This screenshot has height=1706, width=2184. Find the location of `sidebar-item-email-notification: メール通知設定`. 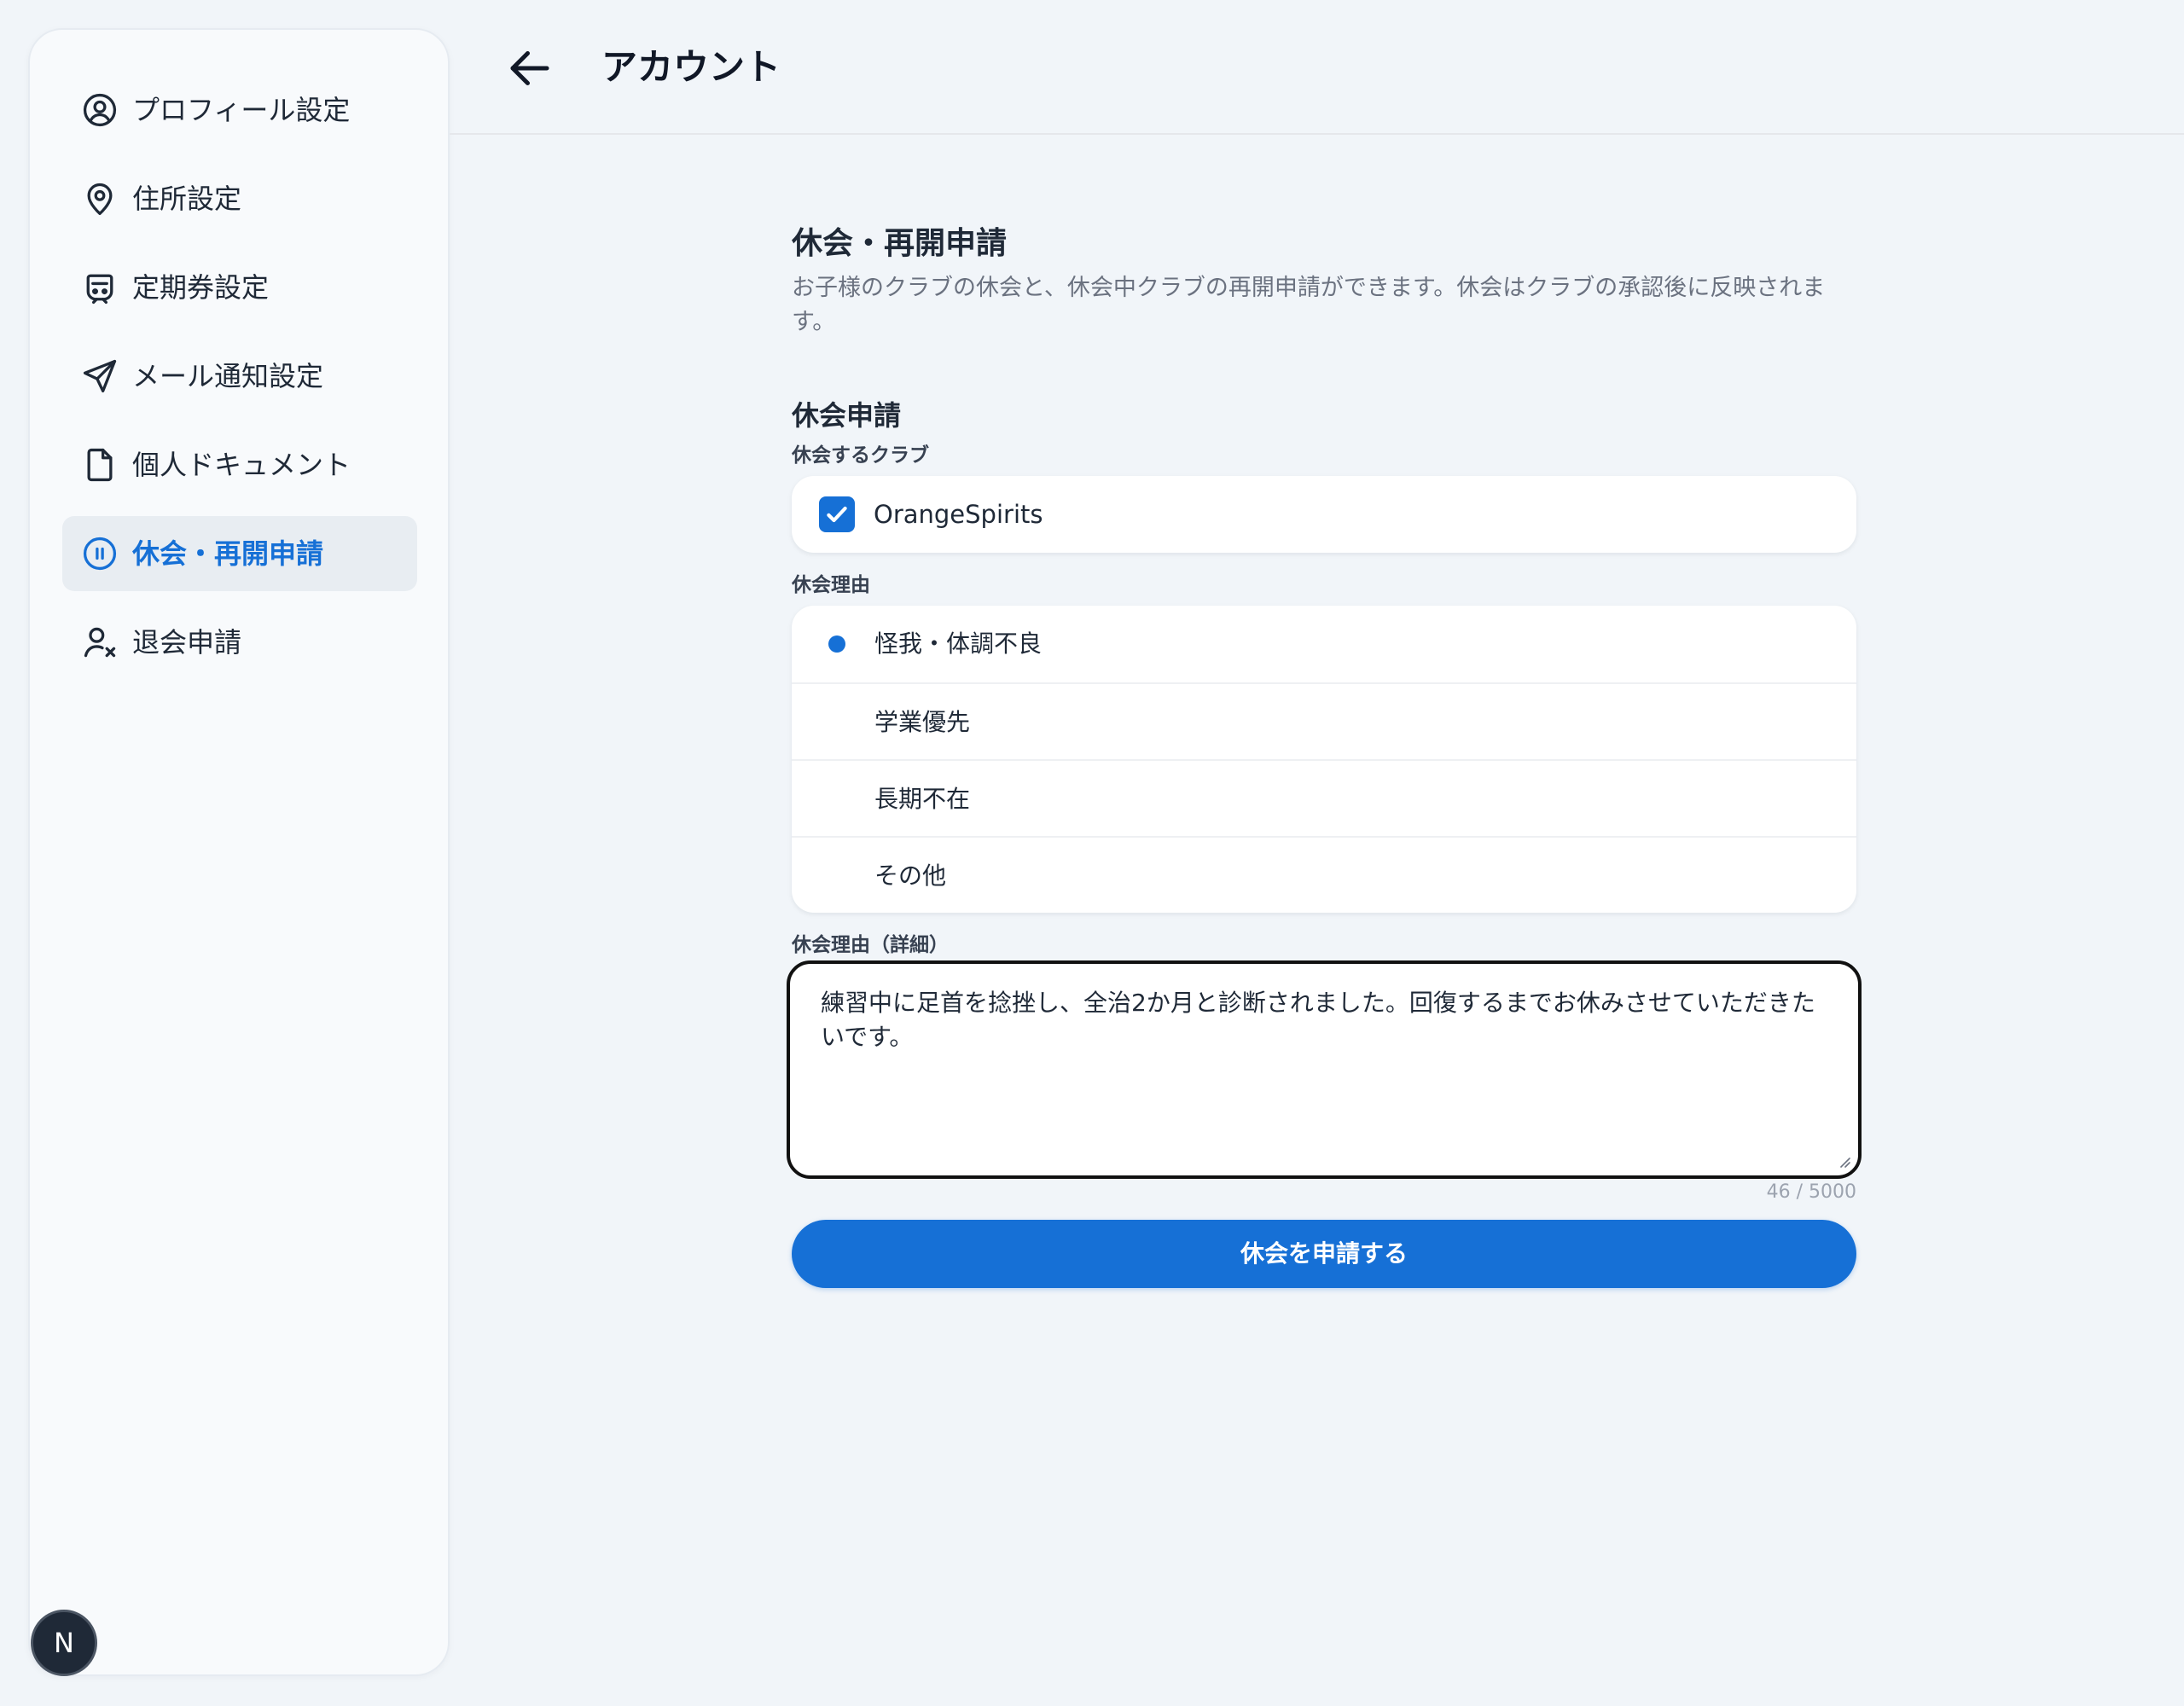

sidebar-item-email-notification: メール通知設定 is located at coordinates (240, 376).